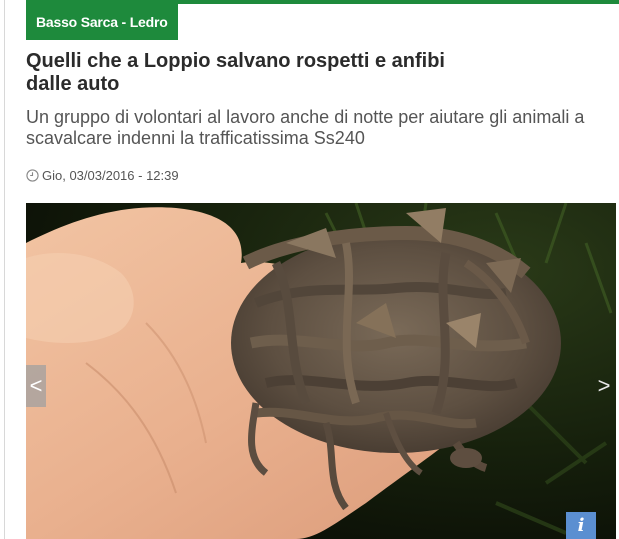 The image size is (619, 539). I want to click on gallery-prev-button: <, so click(36, 386).